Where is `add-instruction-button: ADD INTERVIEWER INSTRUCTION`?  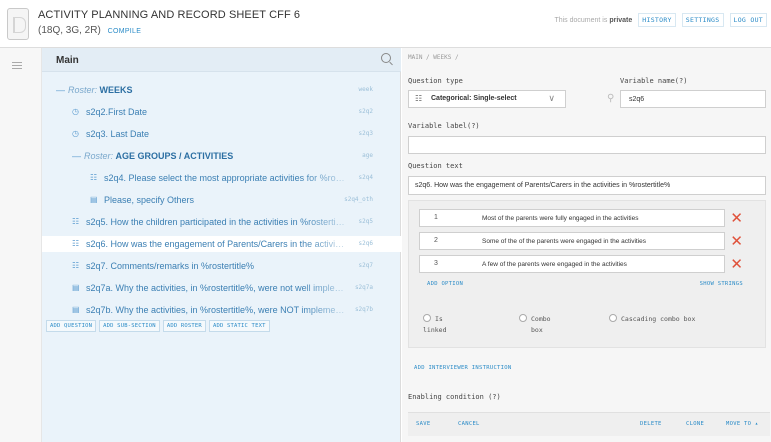
add-instruction-button: ADD INTERVIEWER INSTRUCTION is located at coordinates (463, 368).